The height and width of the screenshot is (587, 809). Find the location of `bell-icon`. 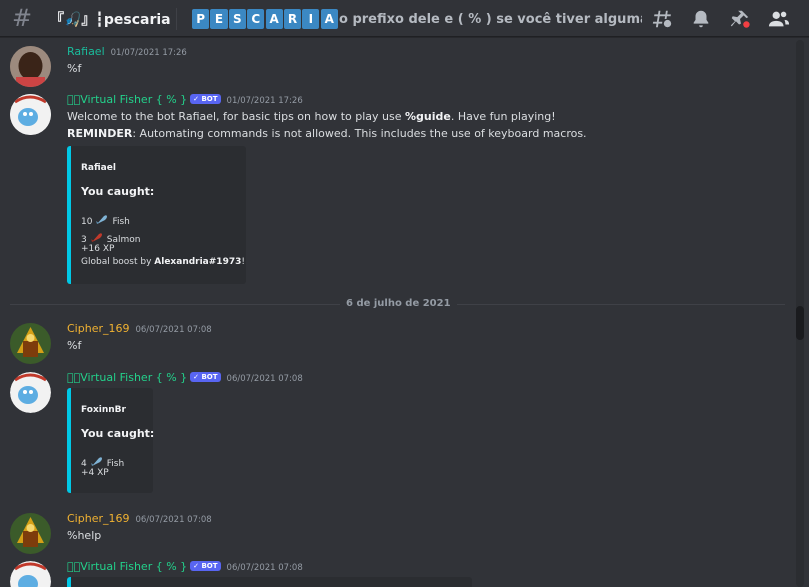

bell-icon is located at coordinates (701, 19).